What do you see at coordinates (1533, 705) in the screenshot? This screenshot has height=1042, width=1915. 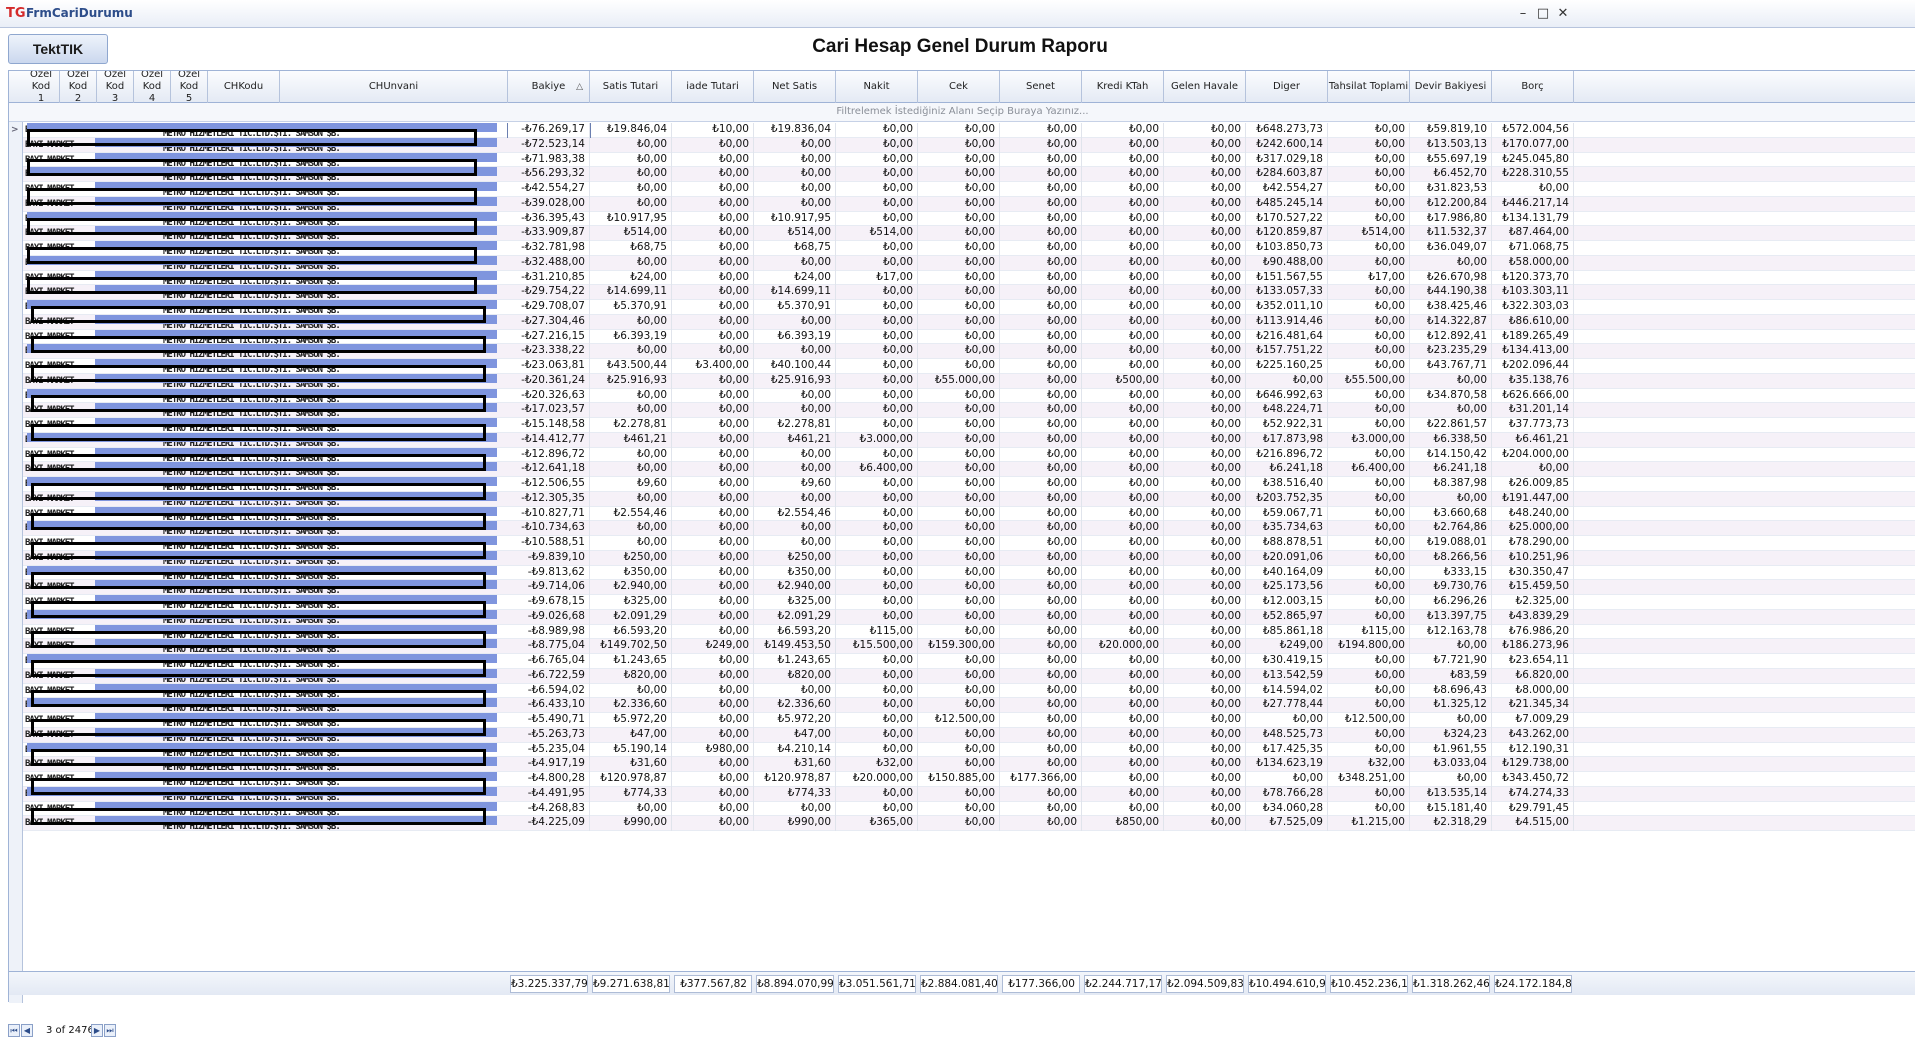 I see `cell-borc: ₺21.345,34` at bounding box center [1533, 705].